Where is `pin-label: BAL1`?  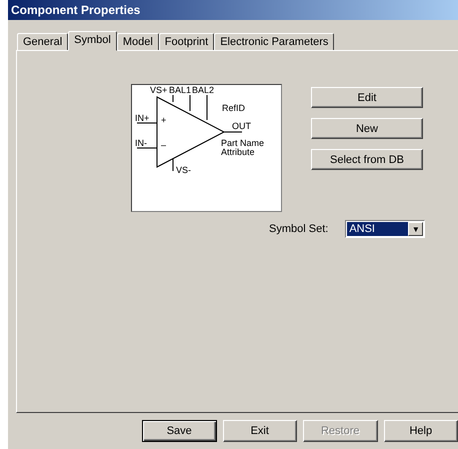 pin-label: BAL1 is located at coordinates (180, 90).